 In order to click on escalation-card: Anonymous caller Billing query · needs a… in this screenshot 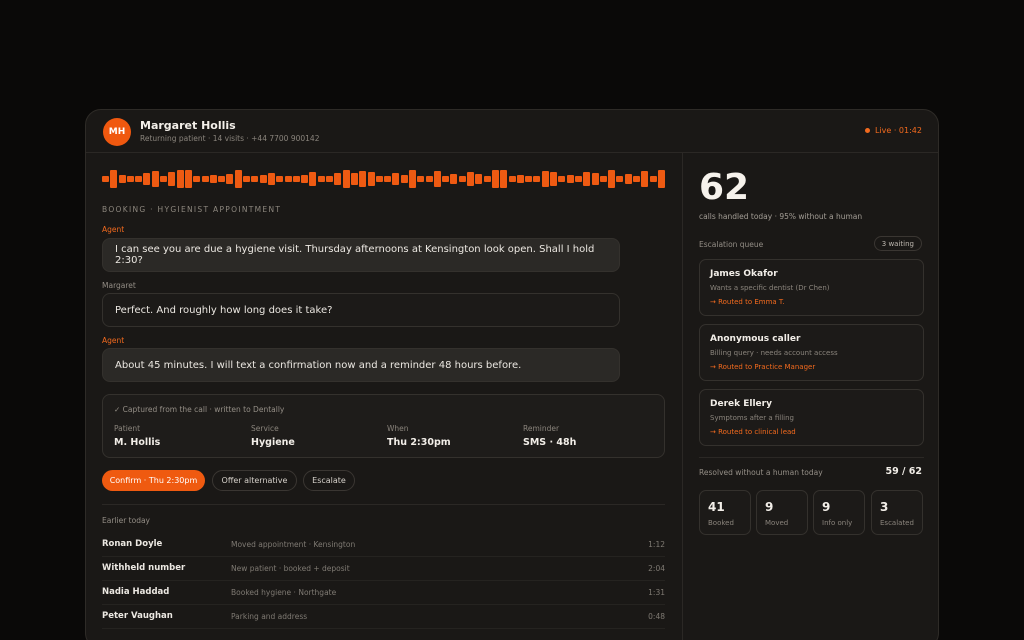, I will do `click(811, 352)`.